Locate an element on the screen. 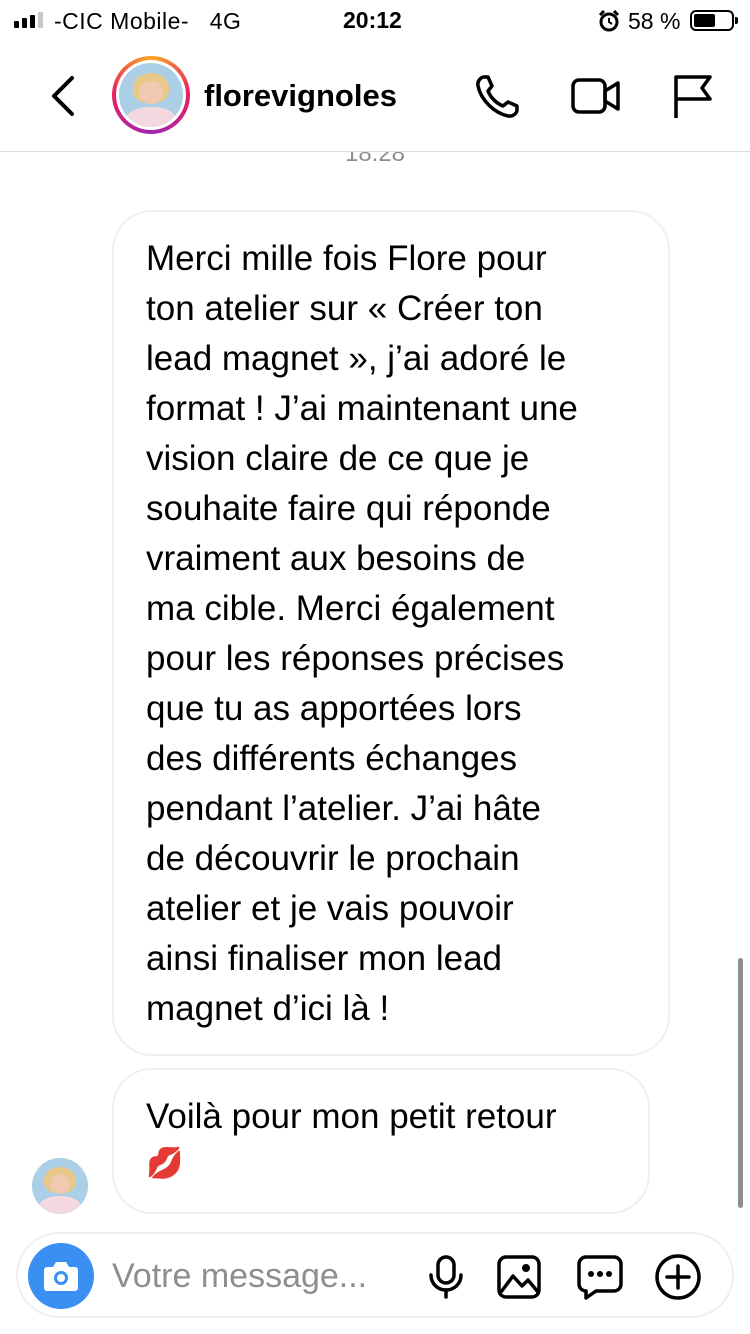 The image size is (750, 1334). camera-icon is located at coordinates (61, 1276).